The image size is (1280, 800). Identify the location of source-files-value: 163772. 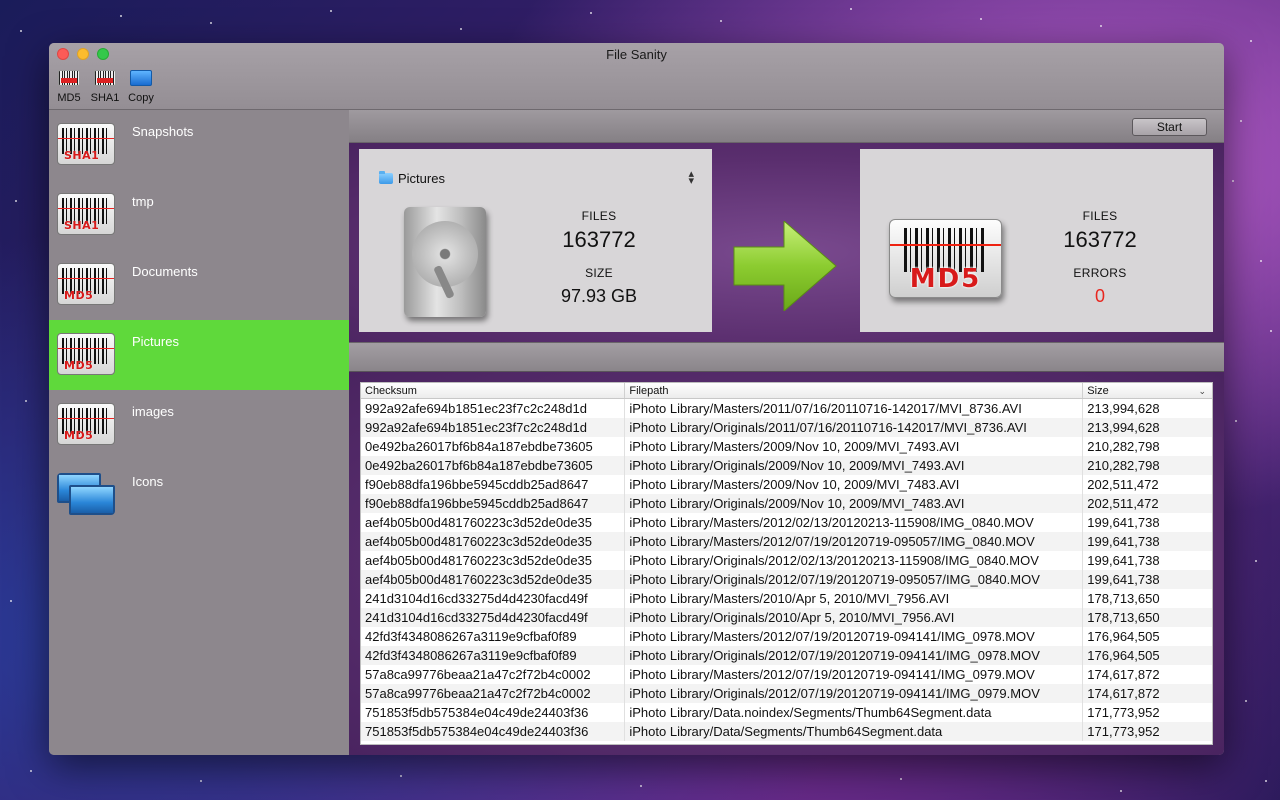
(599, 239).